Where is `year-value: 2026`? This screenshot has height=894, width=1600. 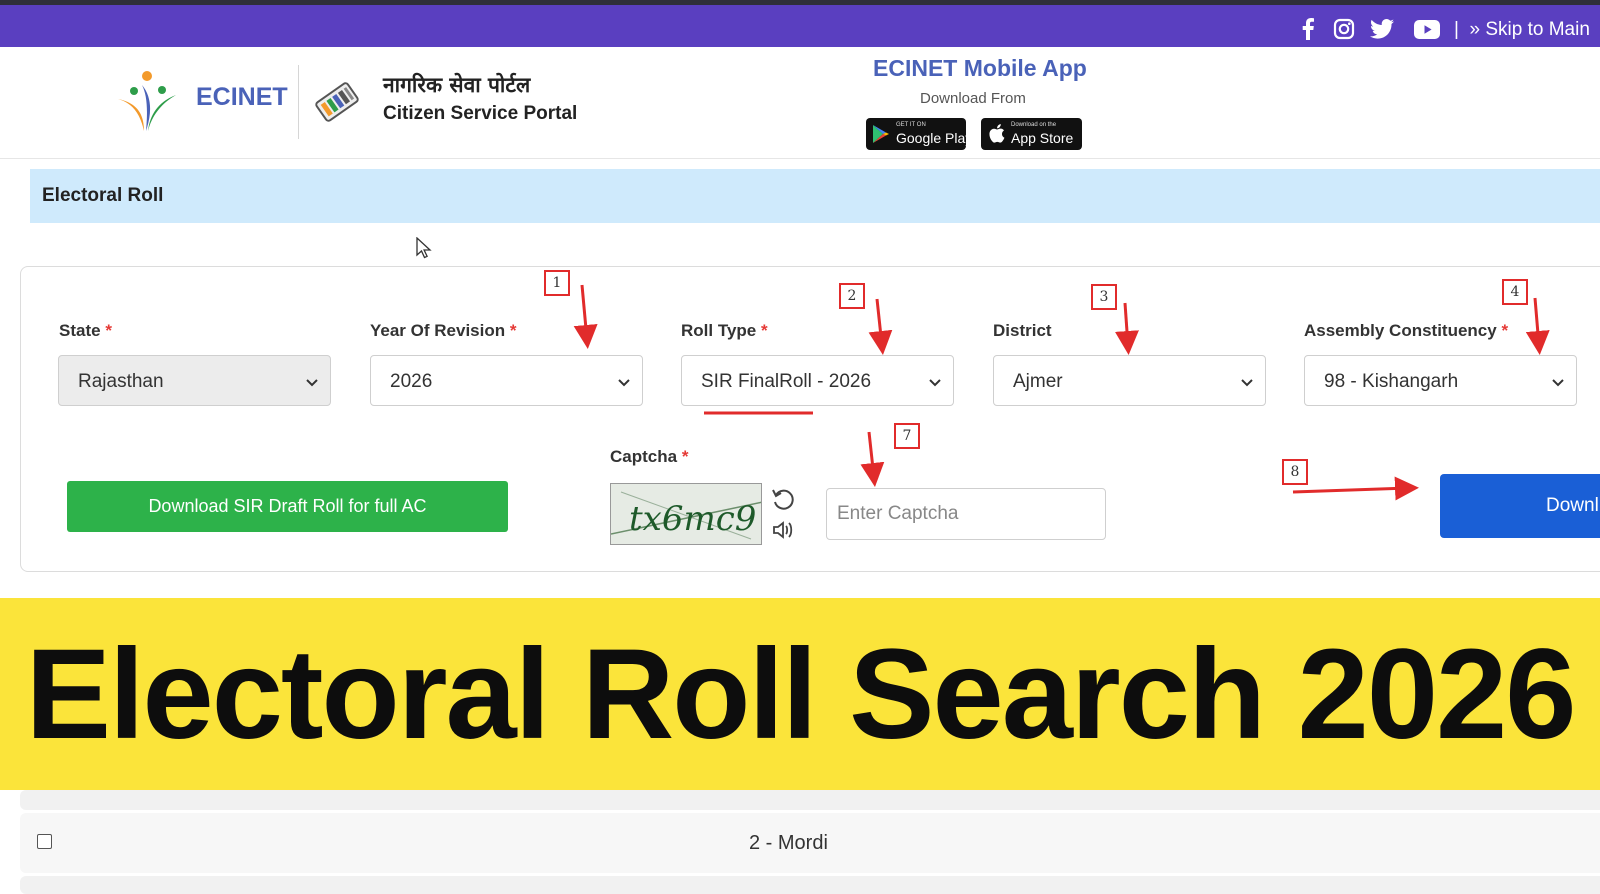
year-value: 2026 is located at coordinates (411, 381).